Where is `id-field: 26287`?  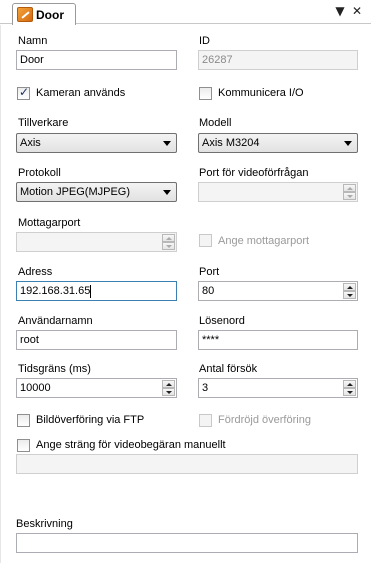
id-field: 26287 is located at coordinates (278, 60).